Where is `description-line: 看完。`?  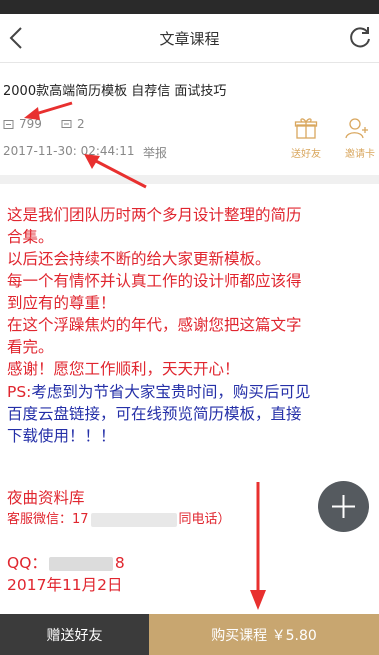 description-line: 看完。 is located at coordinates (30, 347).